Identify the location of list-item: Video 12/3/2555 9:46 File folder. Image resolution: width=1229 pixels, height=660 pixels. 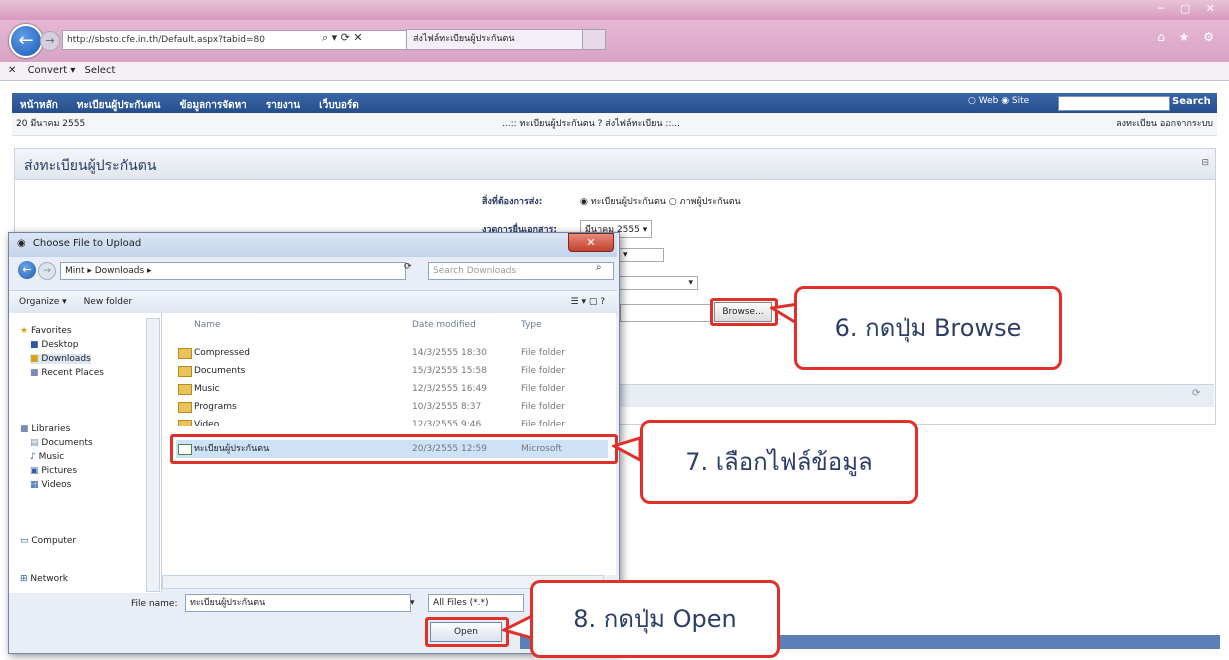
(392, 421).